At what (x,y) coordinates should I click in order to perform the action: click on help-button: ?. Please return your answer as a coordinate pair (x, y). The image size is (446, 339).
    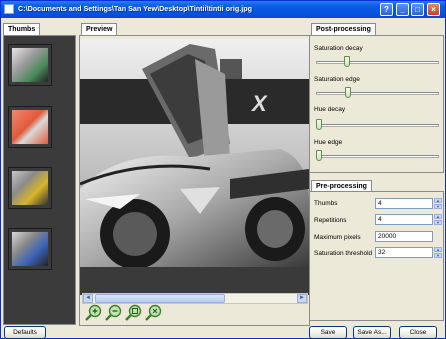
    Looking at the image, I should click on (386, 9).